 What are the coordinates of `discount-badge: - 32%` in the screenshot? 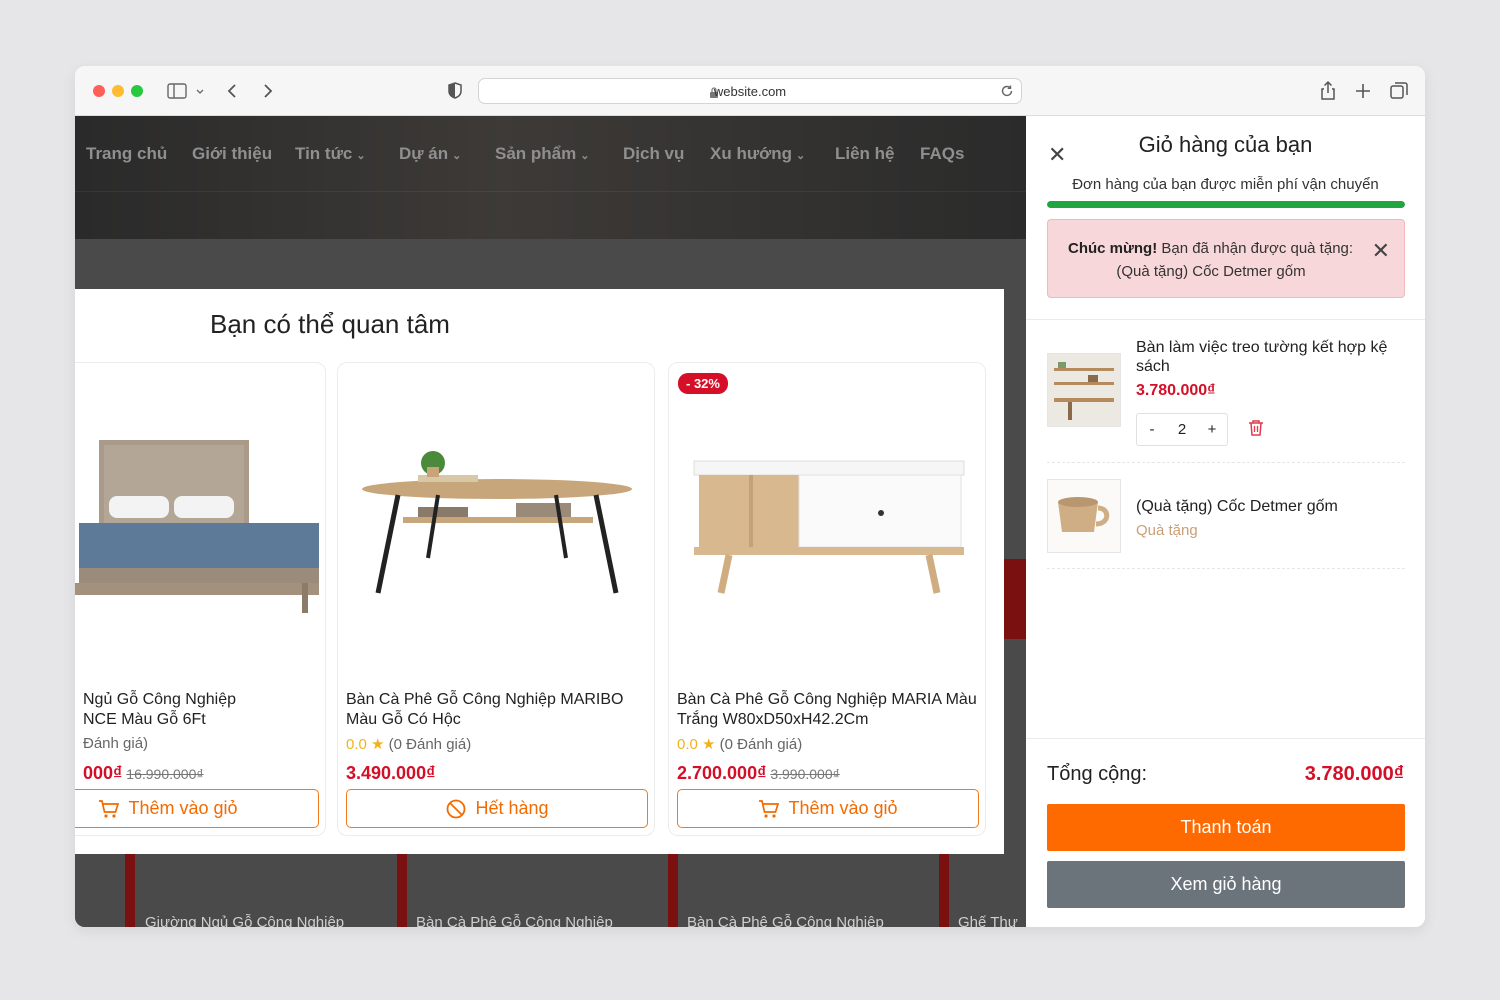 It's located at (703, 383).